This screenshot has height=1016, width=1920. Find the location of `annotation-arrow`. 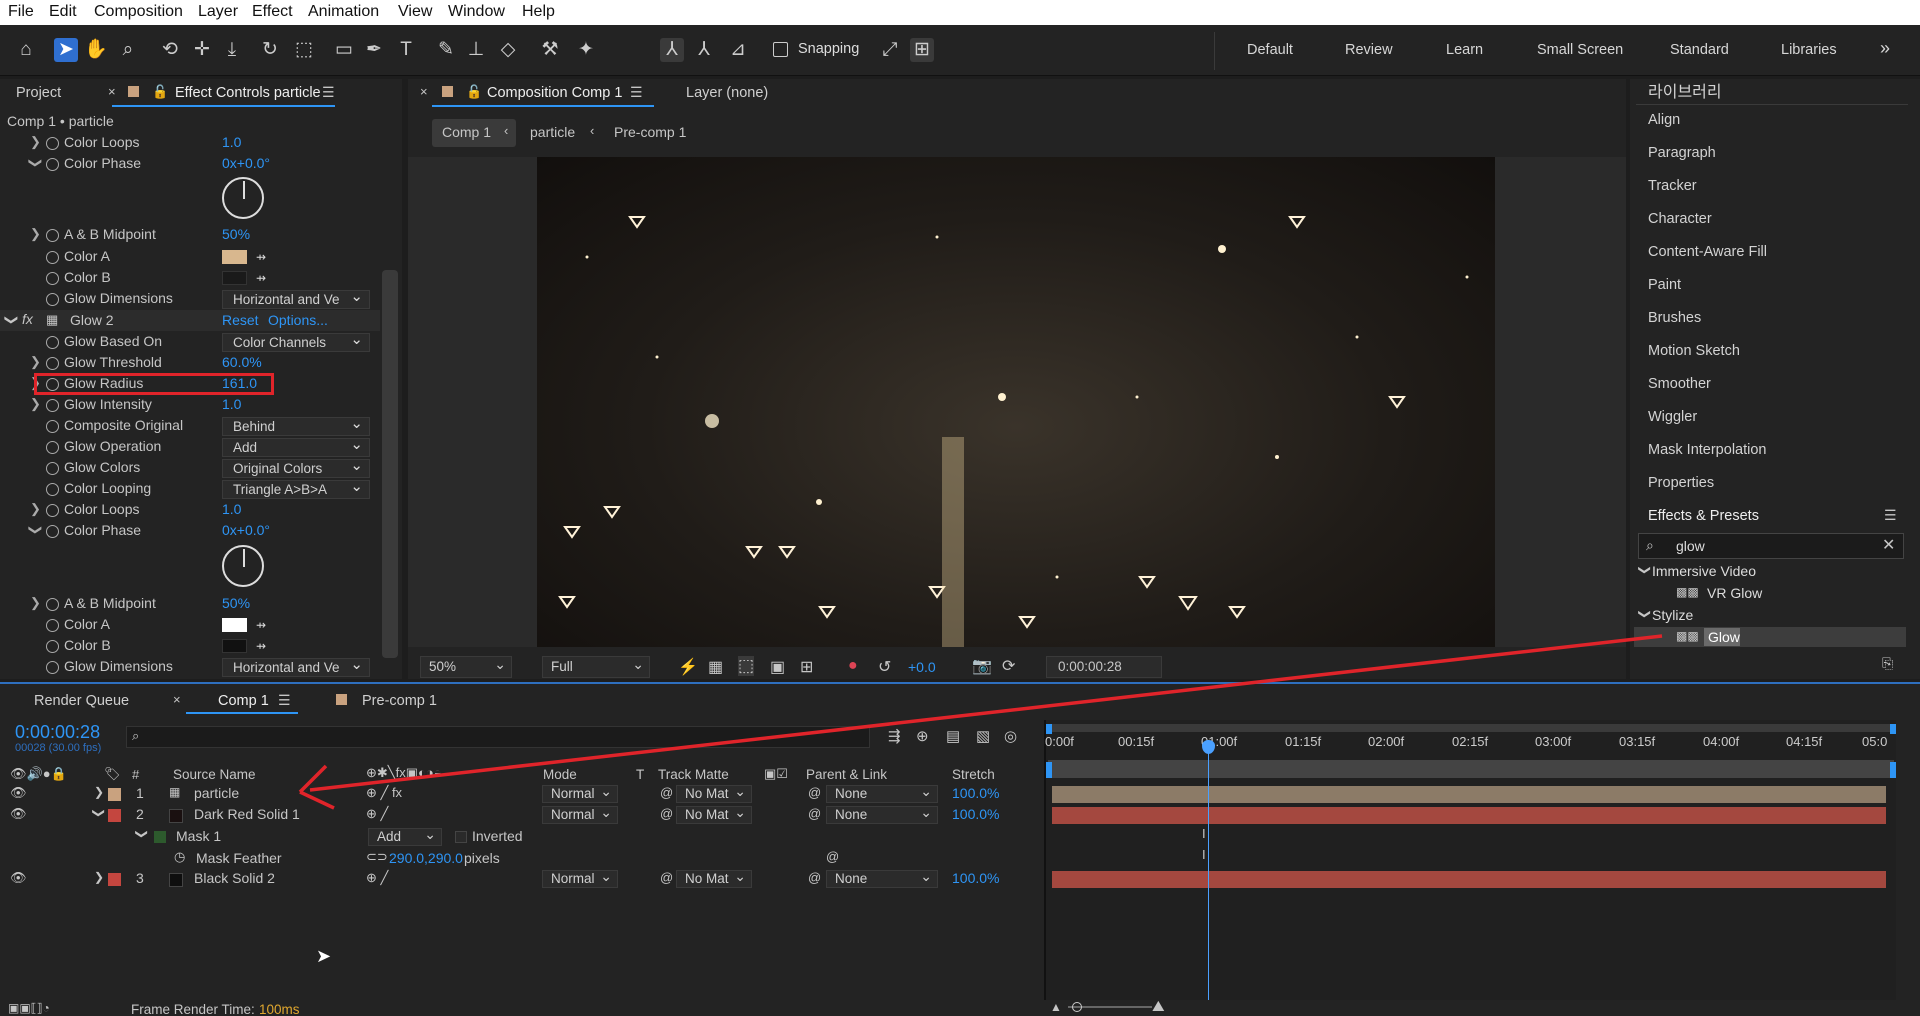

annotation-arrow is located at coordinates (980, 722).